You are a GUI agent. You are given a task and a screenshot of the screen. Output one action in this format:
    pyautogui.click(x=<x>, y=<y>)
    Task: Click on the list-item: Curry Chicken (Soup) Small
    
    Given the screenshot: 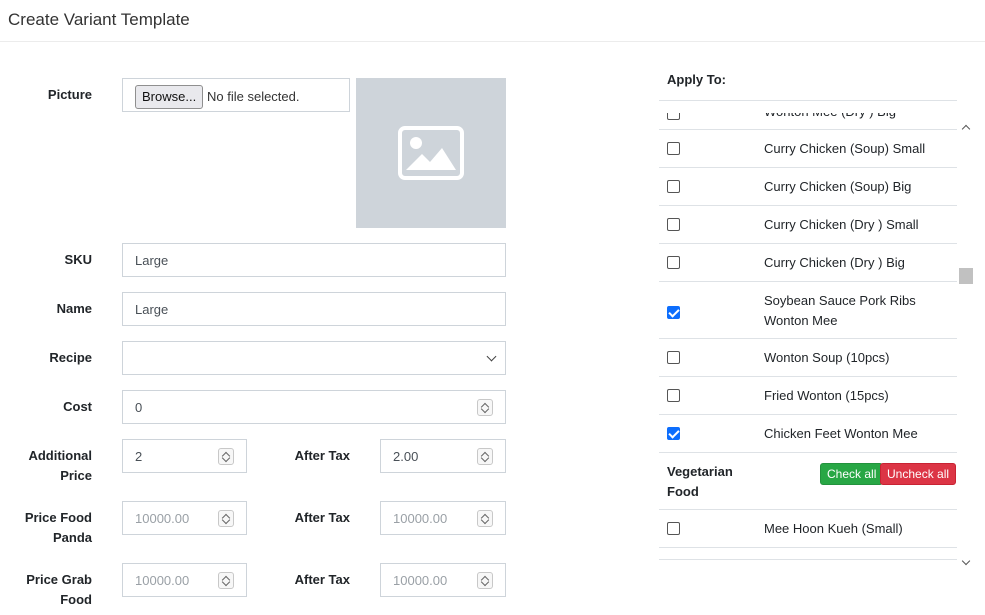 What is the action you would take?
    pyautogui.click(x=808, y=149)
    